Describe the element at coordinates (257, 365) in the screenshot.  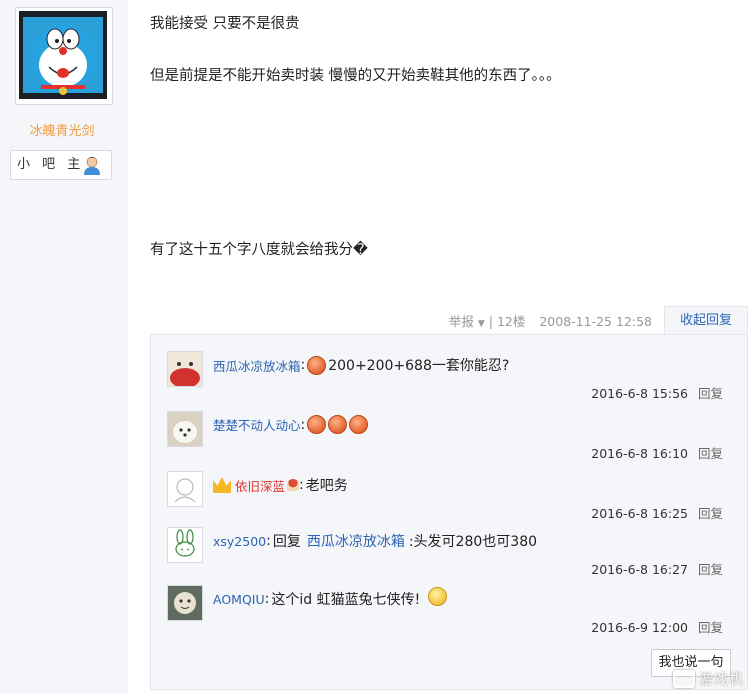
I see `reply-username: 西瓜冰凉放冰箱` at that location.